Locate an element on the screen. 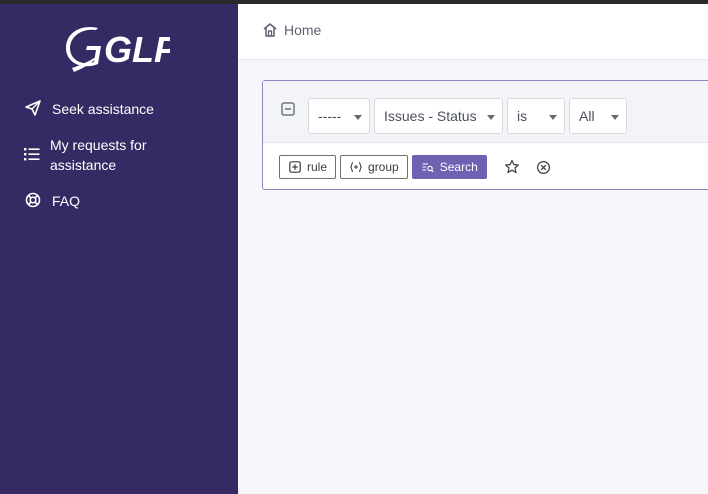 The height and width of the screenshot is (494, 708). search-criteria-row: ----- Issues - Status is All is located at coordinates (485, 112).